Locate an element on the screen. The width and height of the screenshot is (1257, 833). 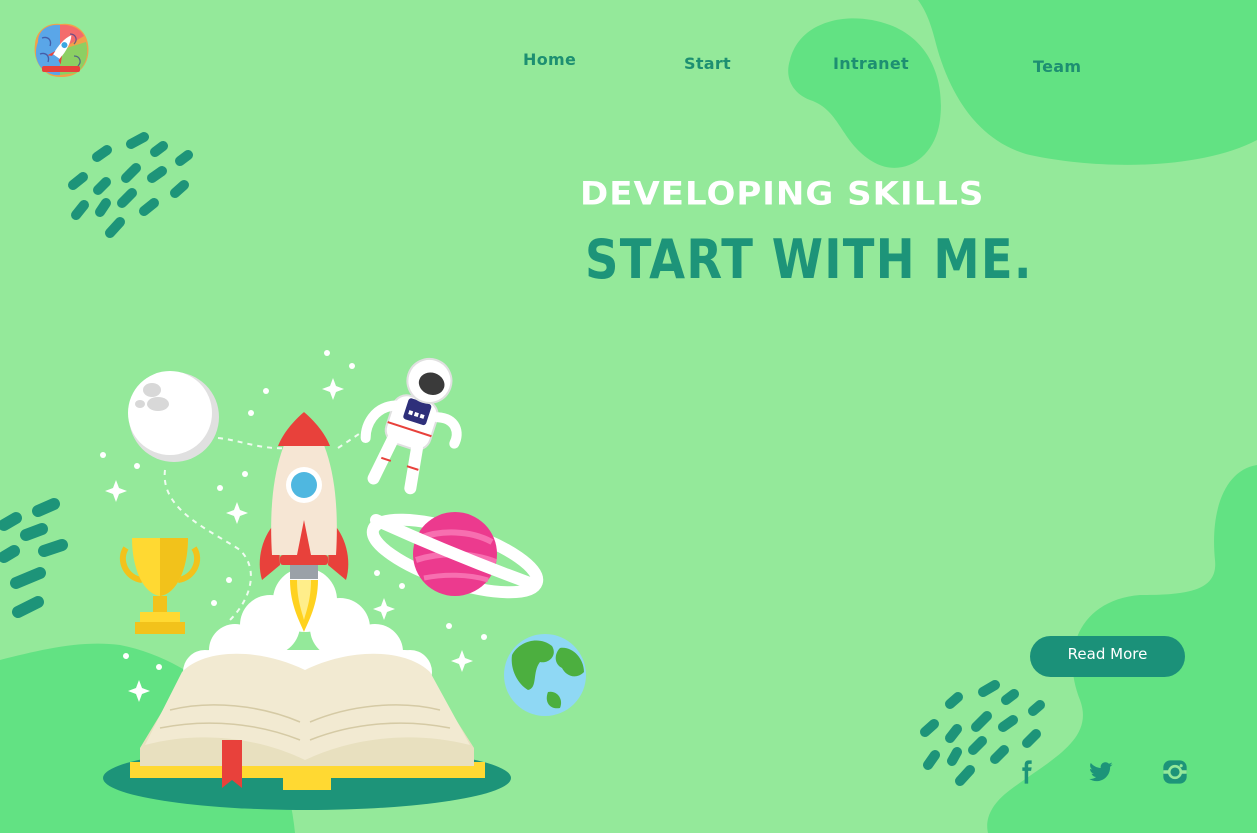
dash-pattern-top-left is located at coordinates (130, 185).